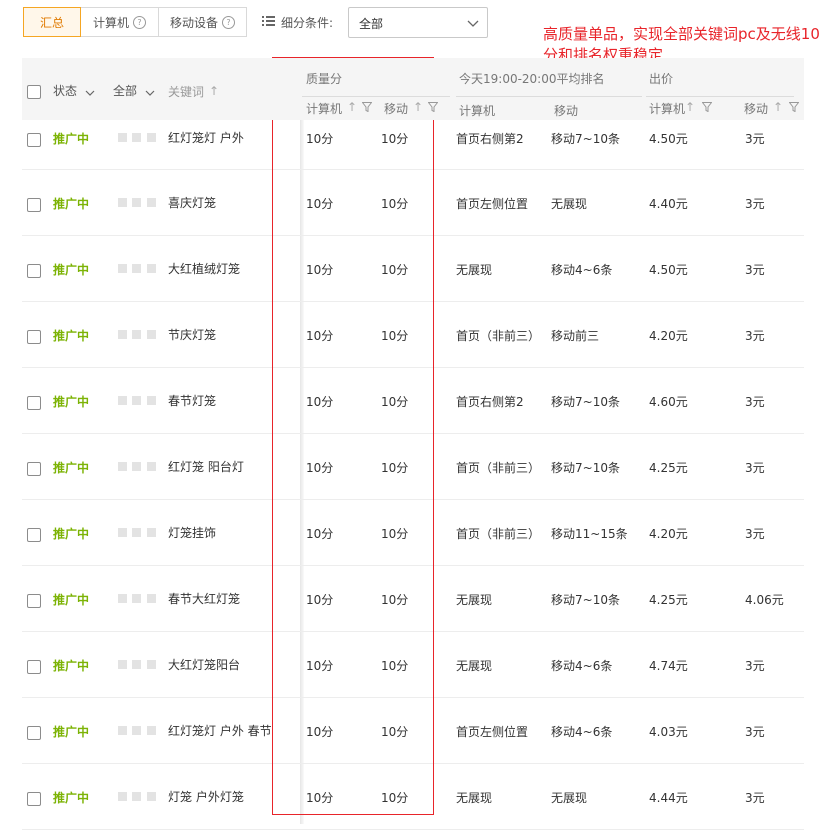 This screenshot has height=830, width=826. I want to click on keyword-cell: 节庆灯笼, so click(192, 334).